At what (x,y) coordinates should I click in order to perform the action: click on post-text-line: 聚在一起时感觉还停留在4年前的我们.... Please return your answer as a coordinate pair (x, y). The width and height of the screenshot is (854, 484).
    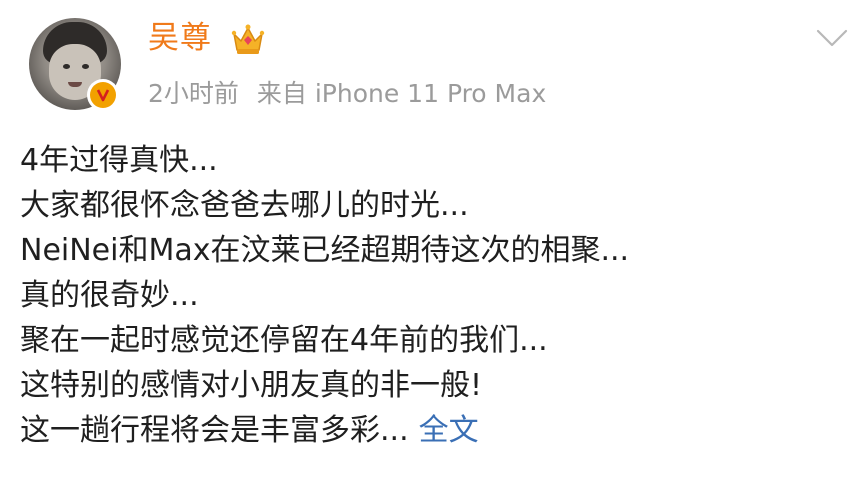
    Looking at the image, I should click on (284, 340).